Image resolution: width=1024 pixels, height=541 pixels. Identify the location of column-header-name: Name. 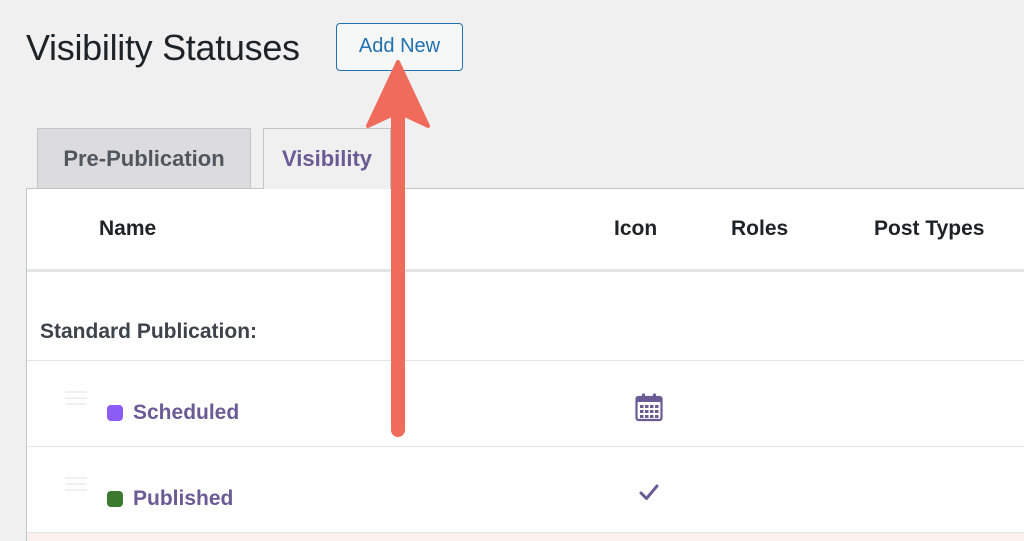
(127, 229).